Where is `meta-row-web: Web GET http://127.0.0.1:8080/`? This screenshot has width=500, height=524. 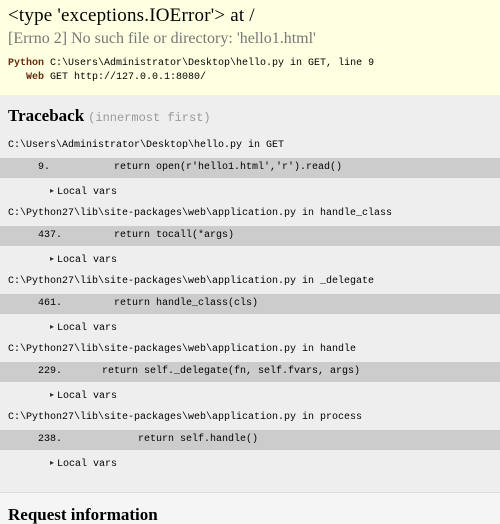 meta-row-web: Web GET http://127.0.0.1:8080/ is located at coordinates (191, 78).